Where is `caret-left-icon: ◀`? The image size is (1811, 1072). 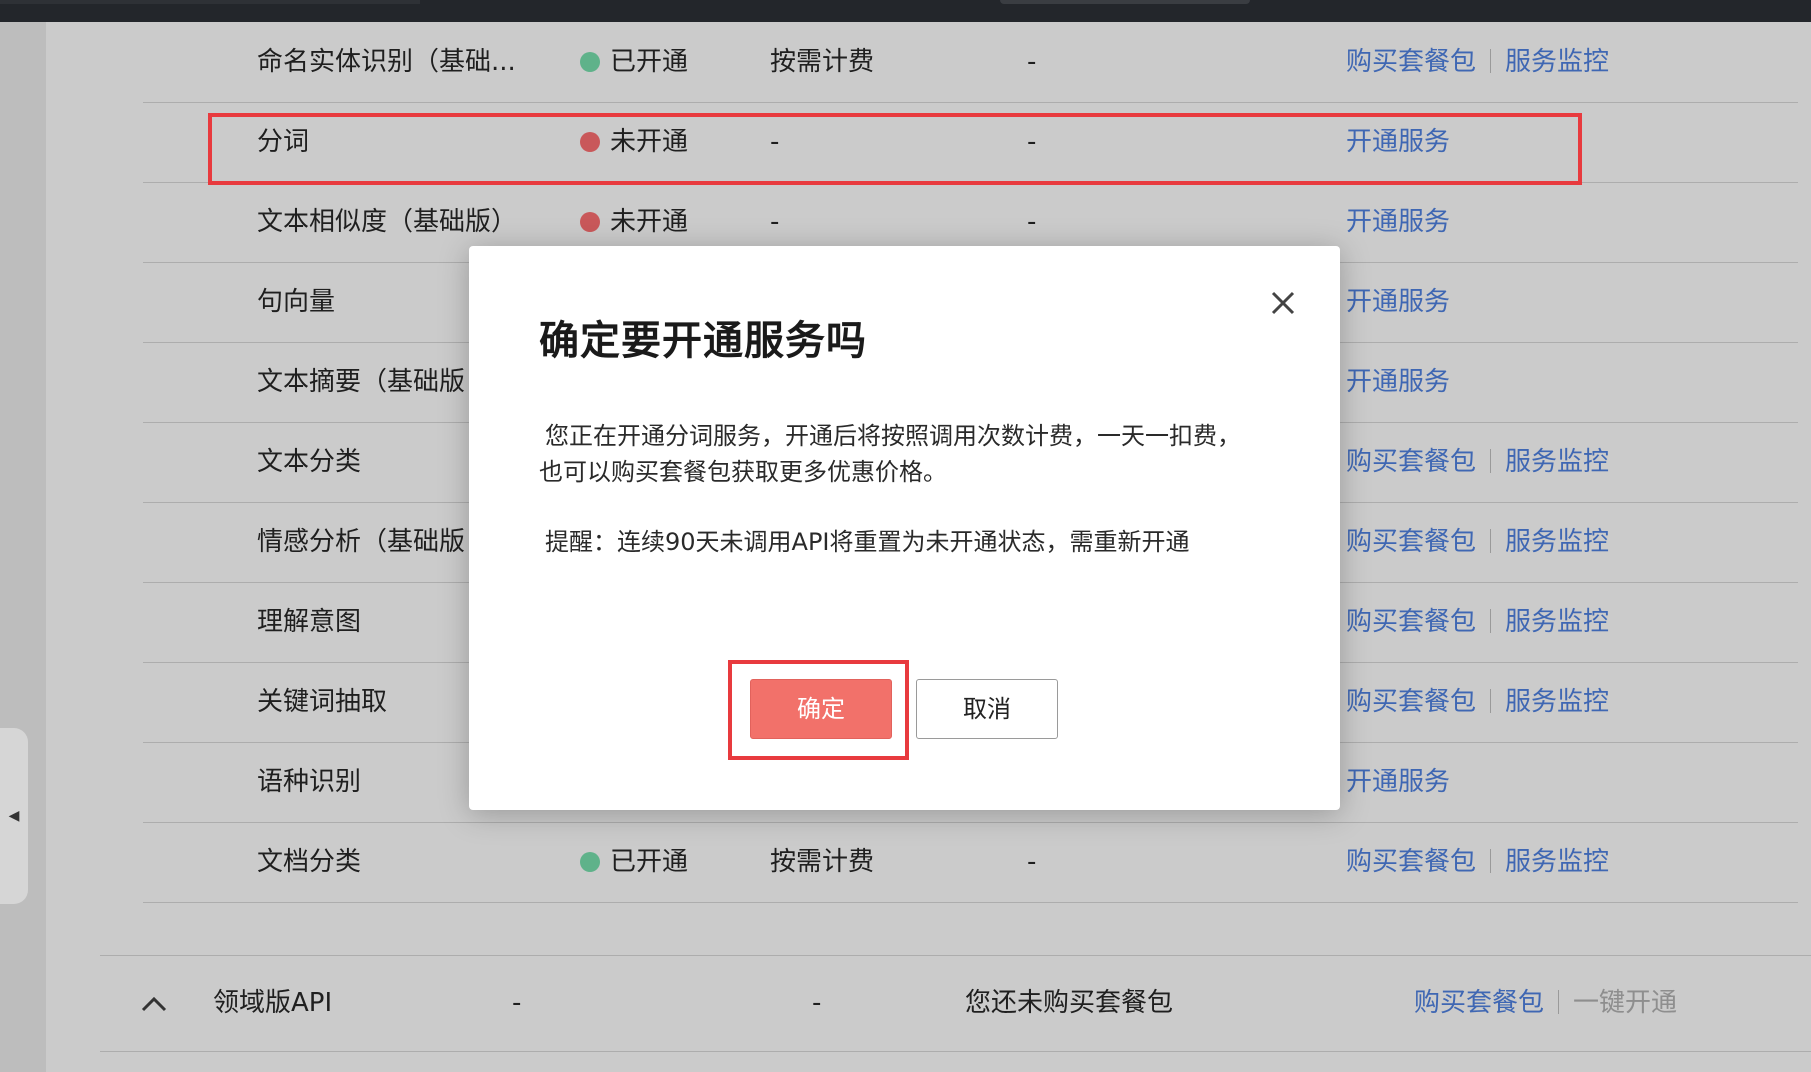
caret-left-icon: ◀ is located at coordinates (14, 816).